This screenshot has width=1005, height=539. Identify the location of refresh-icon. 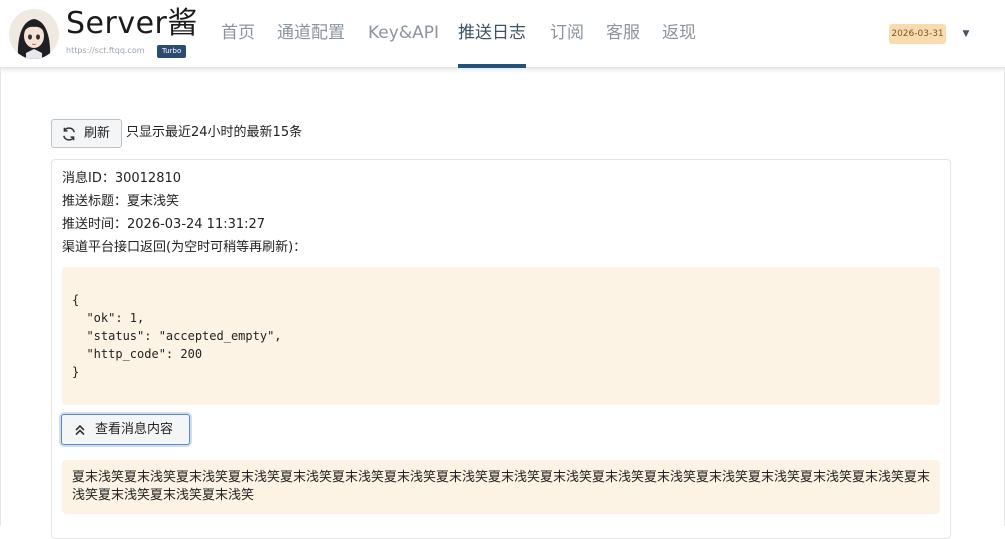
(69, 134).